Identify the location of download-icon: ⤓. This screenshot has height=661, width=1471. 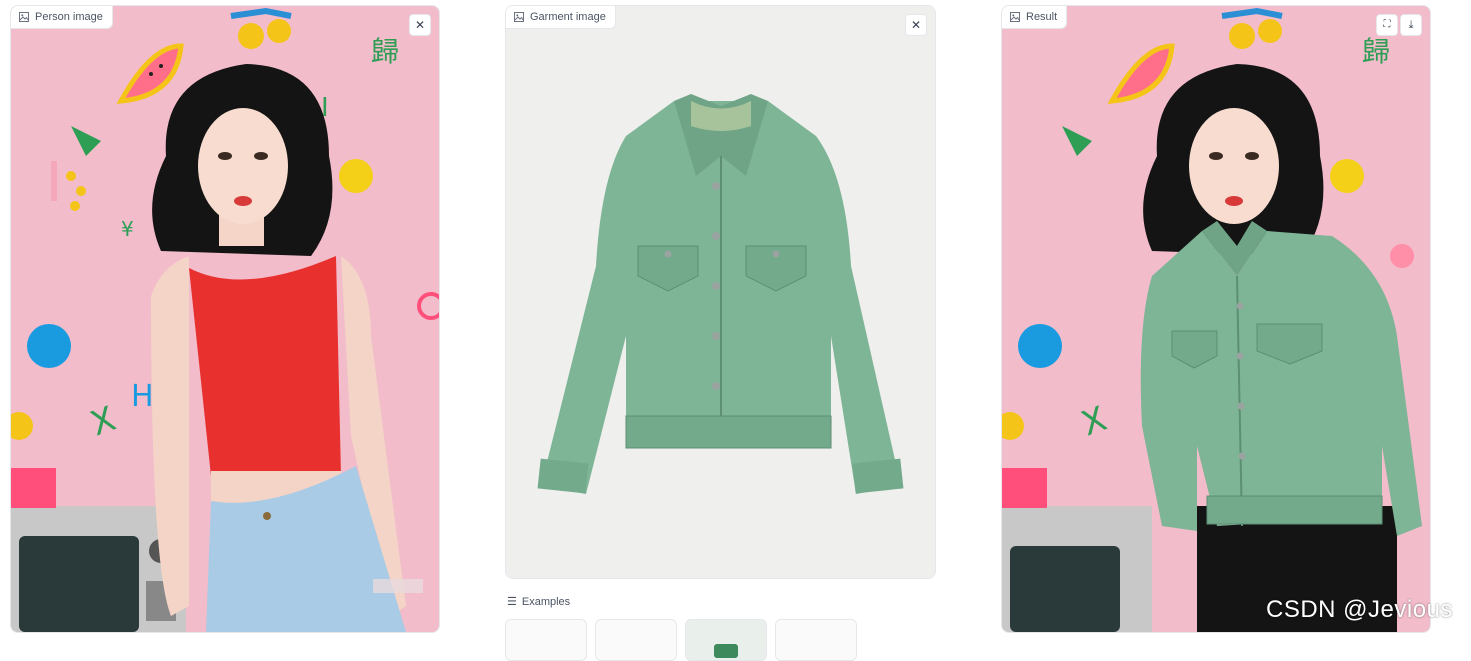
(1411, 24).